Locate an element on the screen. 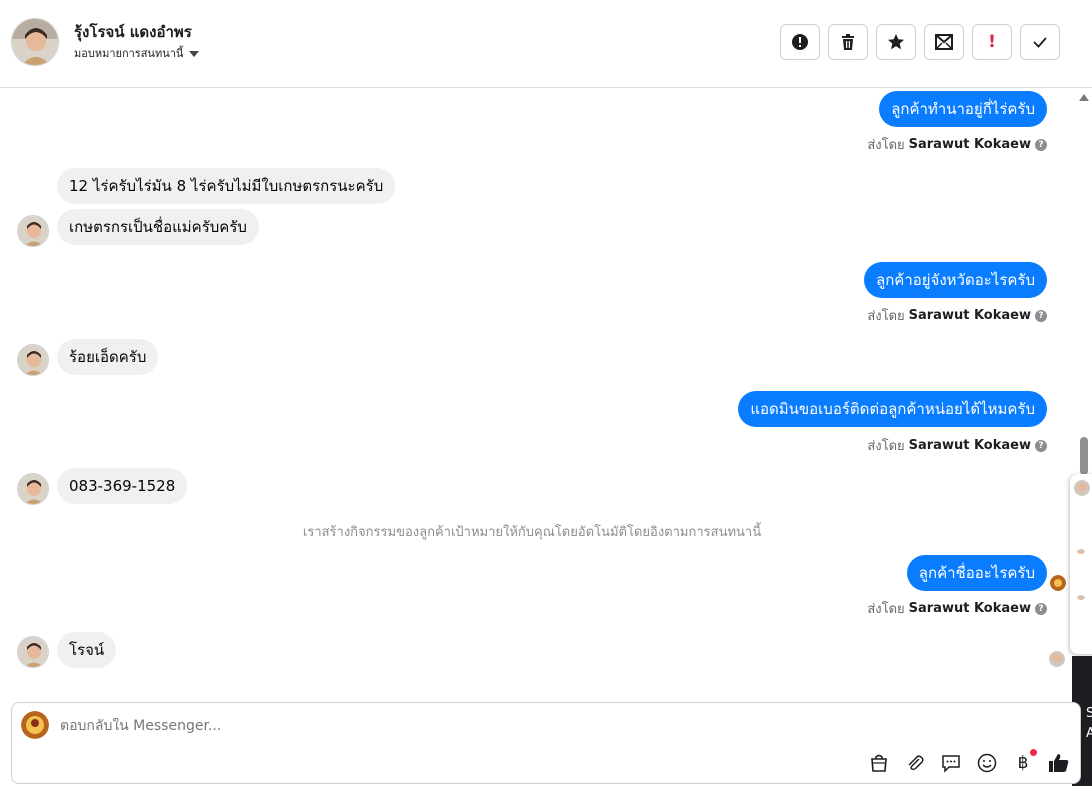 The width and height of the screenshot is (1092, 786). conversation-toolbar: ! is located at coordinates (920, 42).